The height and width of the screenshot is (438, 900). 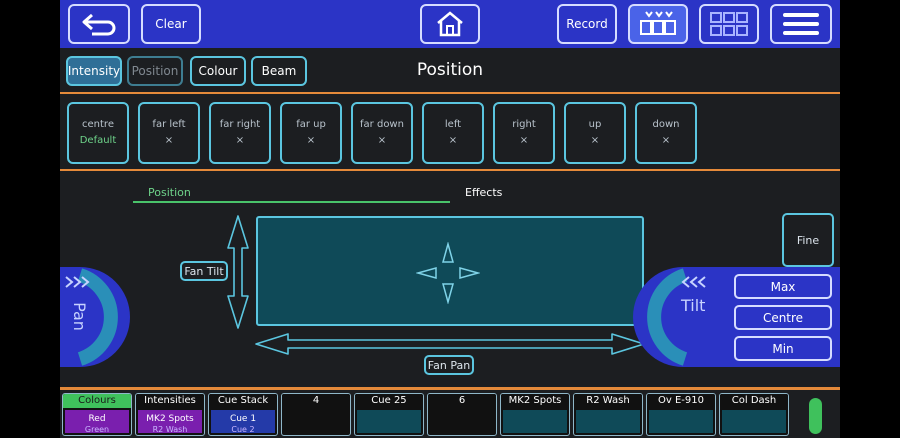 I want to click on playback-button: MK2 Spots, so click(x=535, y=414).